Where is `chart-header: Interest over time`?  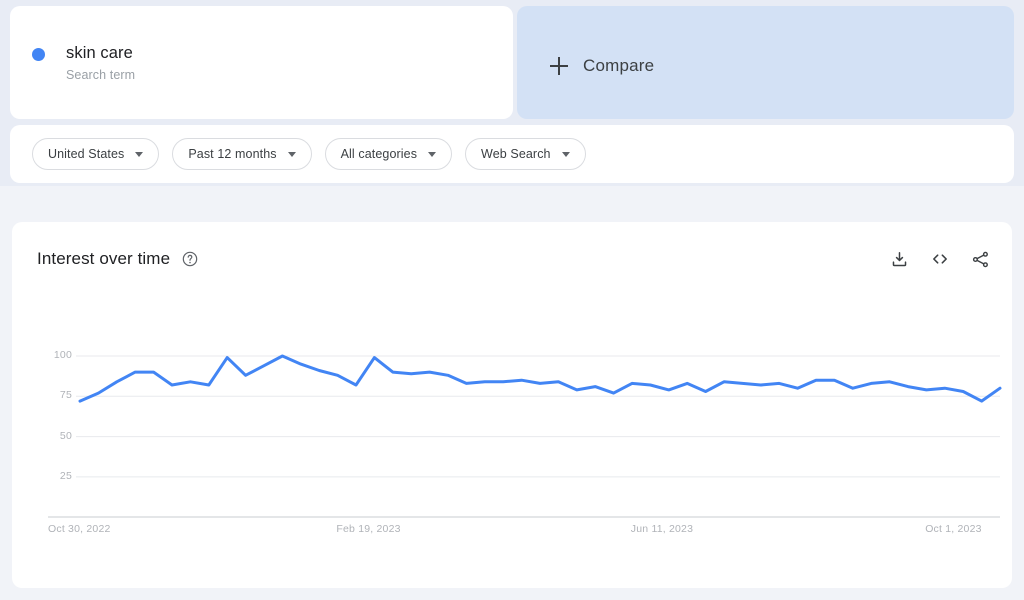
chart-header: Interest over time is located at coordinates (117, 259).